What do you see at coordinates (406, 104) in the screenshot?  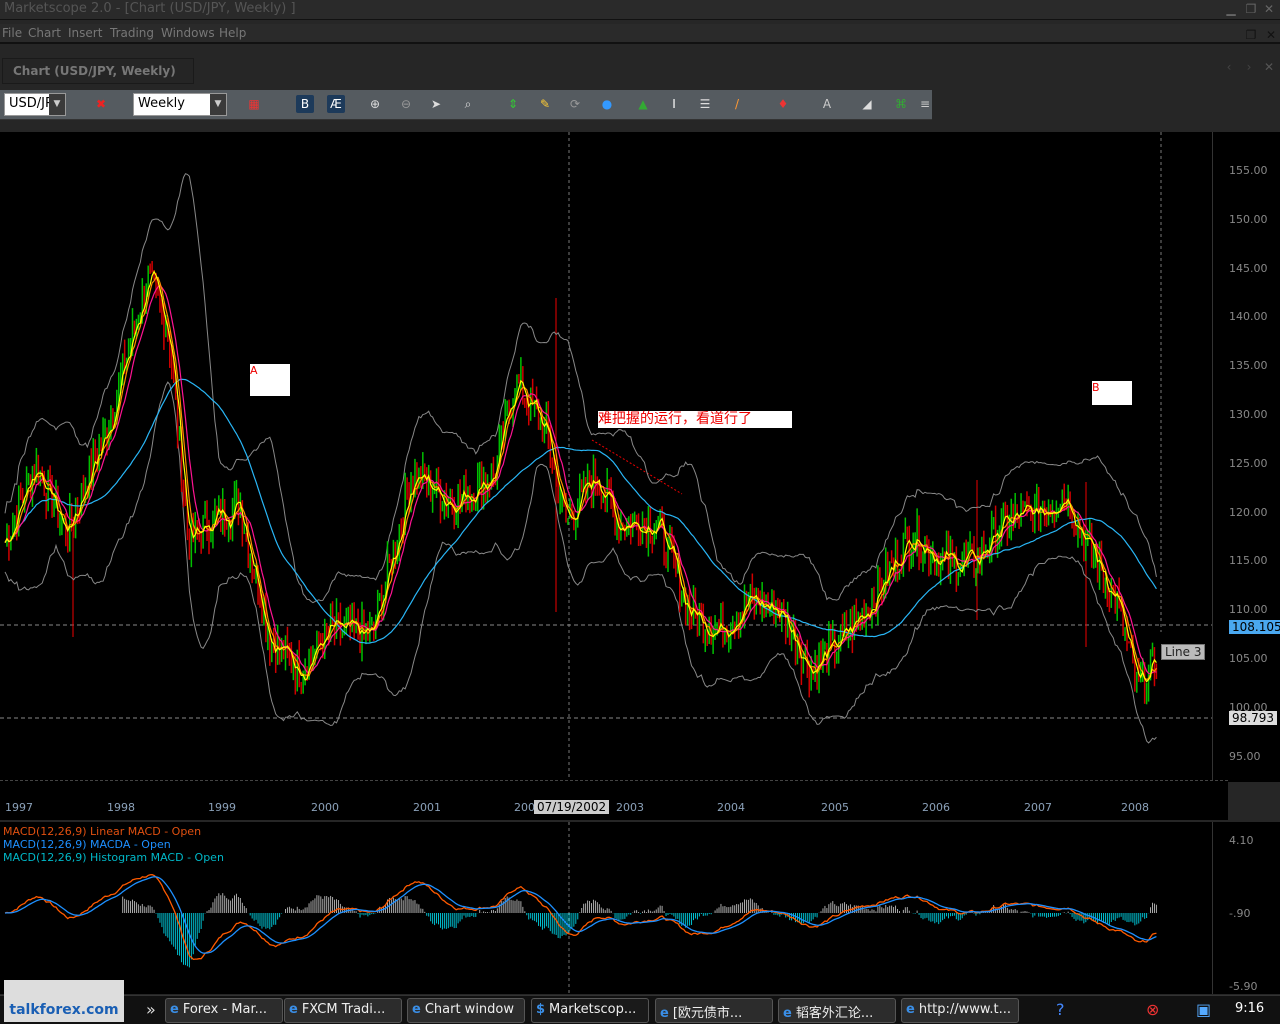 I see `zoom-out-icon: ⊖` at bounding box center [406, 104].